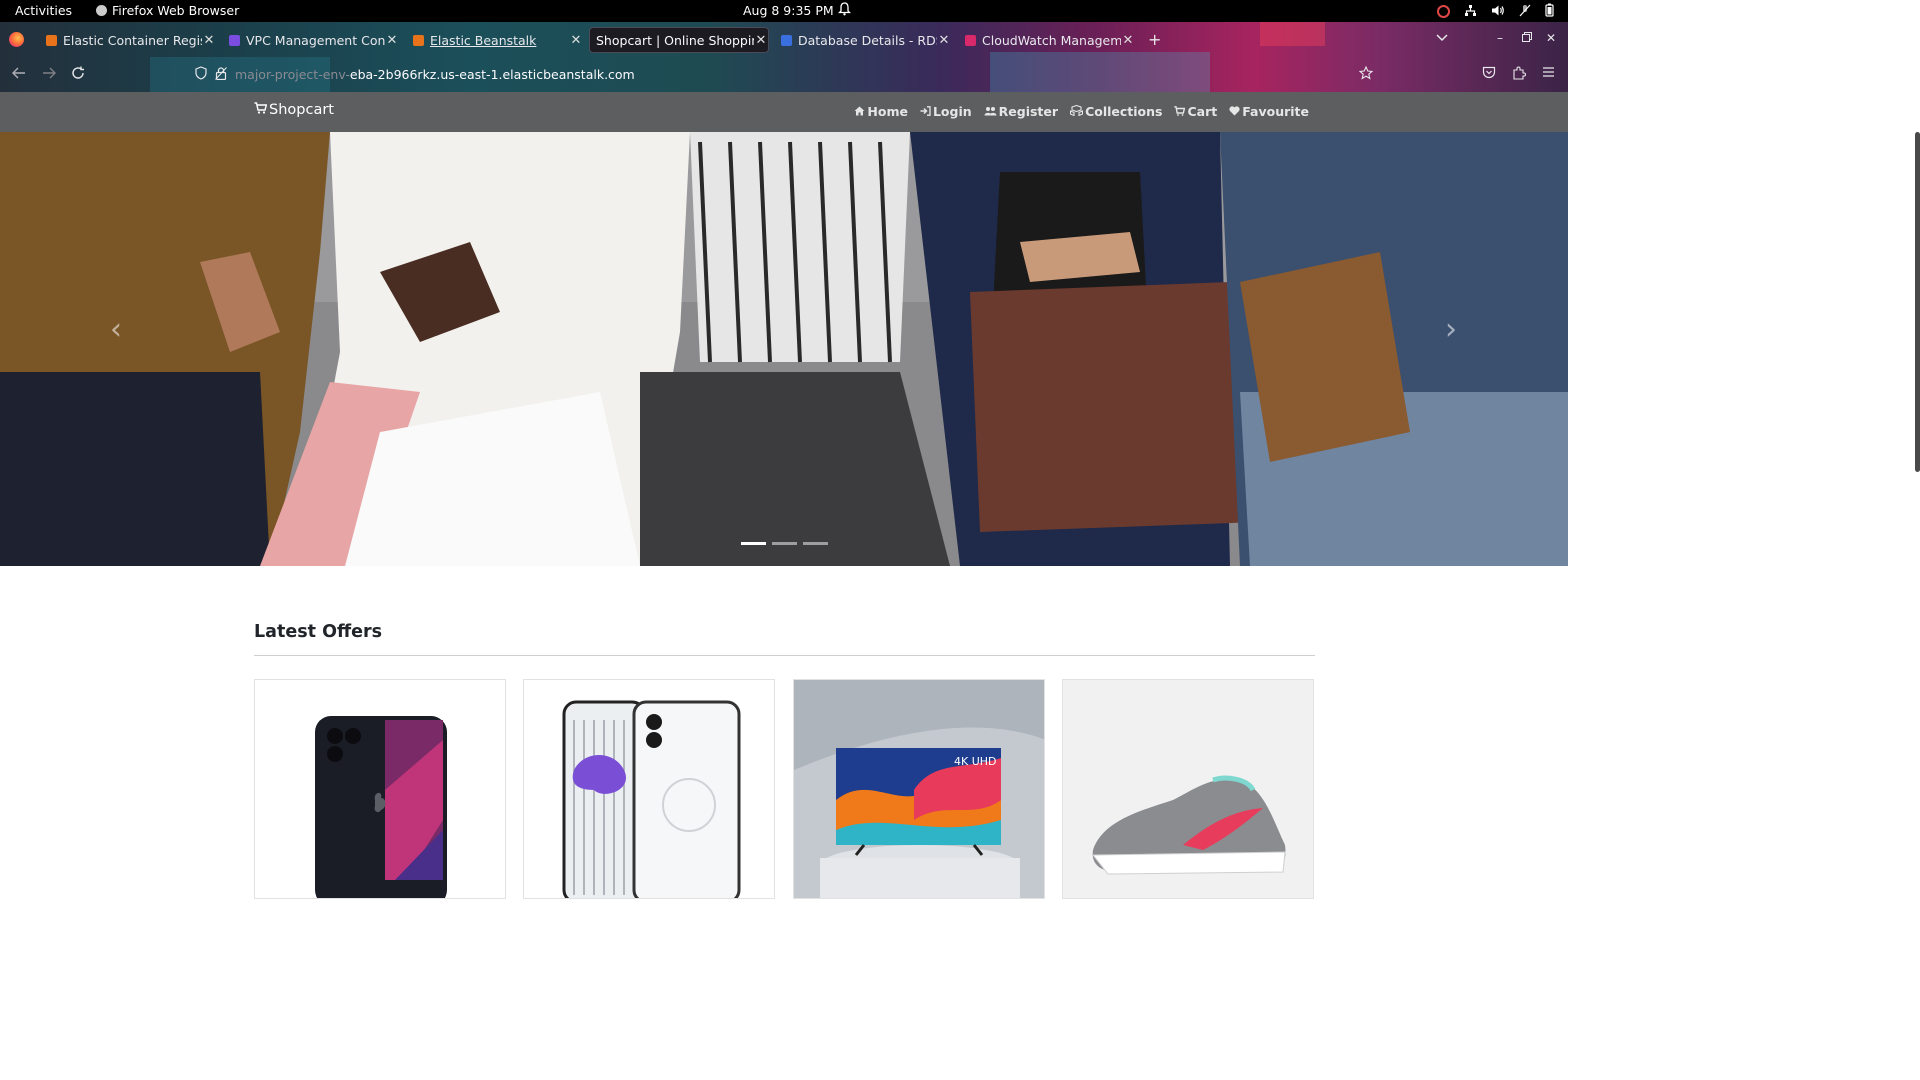 This screenshot has height=1080, width=1920. Describe the element at coordinates (234, 40) in the screenshot. I see `aws-vpc-favicon-icon` at that location.